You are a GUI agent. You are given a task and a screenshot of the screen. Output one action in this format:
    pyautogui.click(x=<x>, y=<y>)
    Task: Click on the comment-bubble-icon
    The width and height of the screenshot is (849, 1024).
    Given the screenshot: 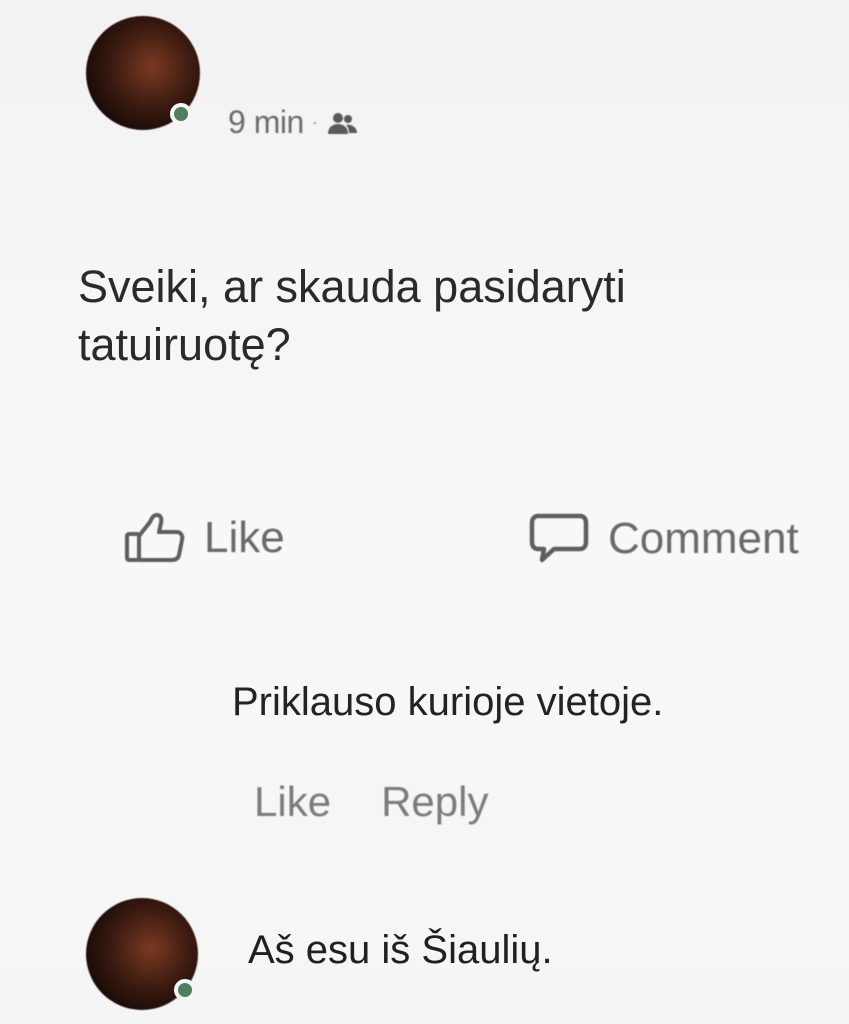 What is the action you would take?
    pyautogui.click(x=559, y=538)
    